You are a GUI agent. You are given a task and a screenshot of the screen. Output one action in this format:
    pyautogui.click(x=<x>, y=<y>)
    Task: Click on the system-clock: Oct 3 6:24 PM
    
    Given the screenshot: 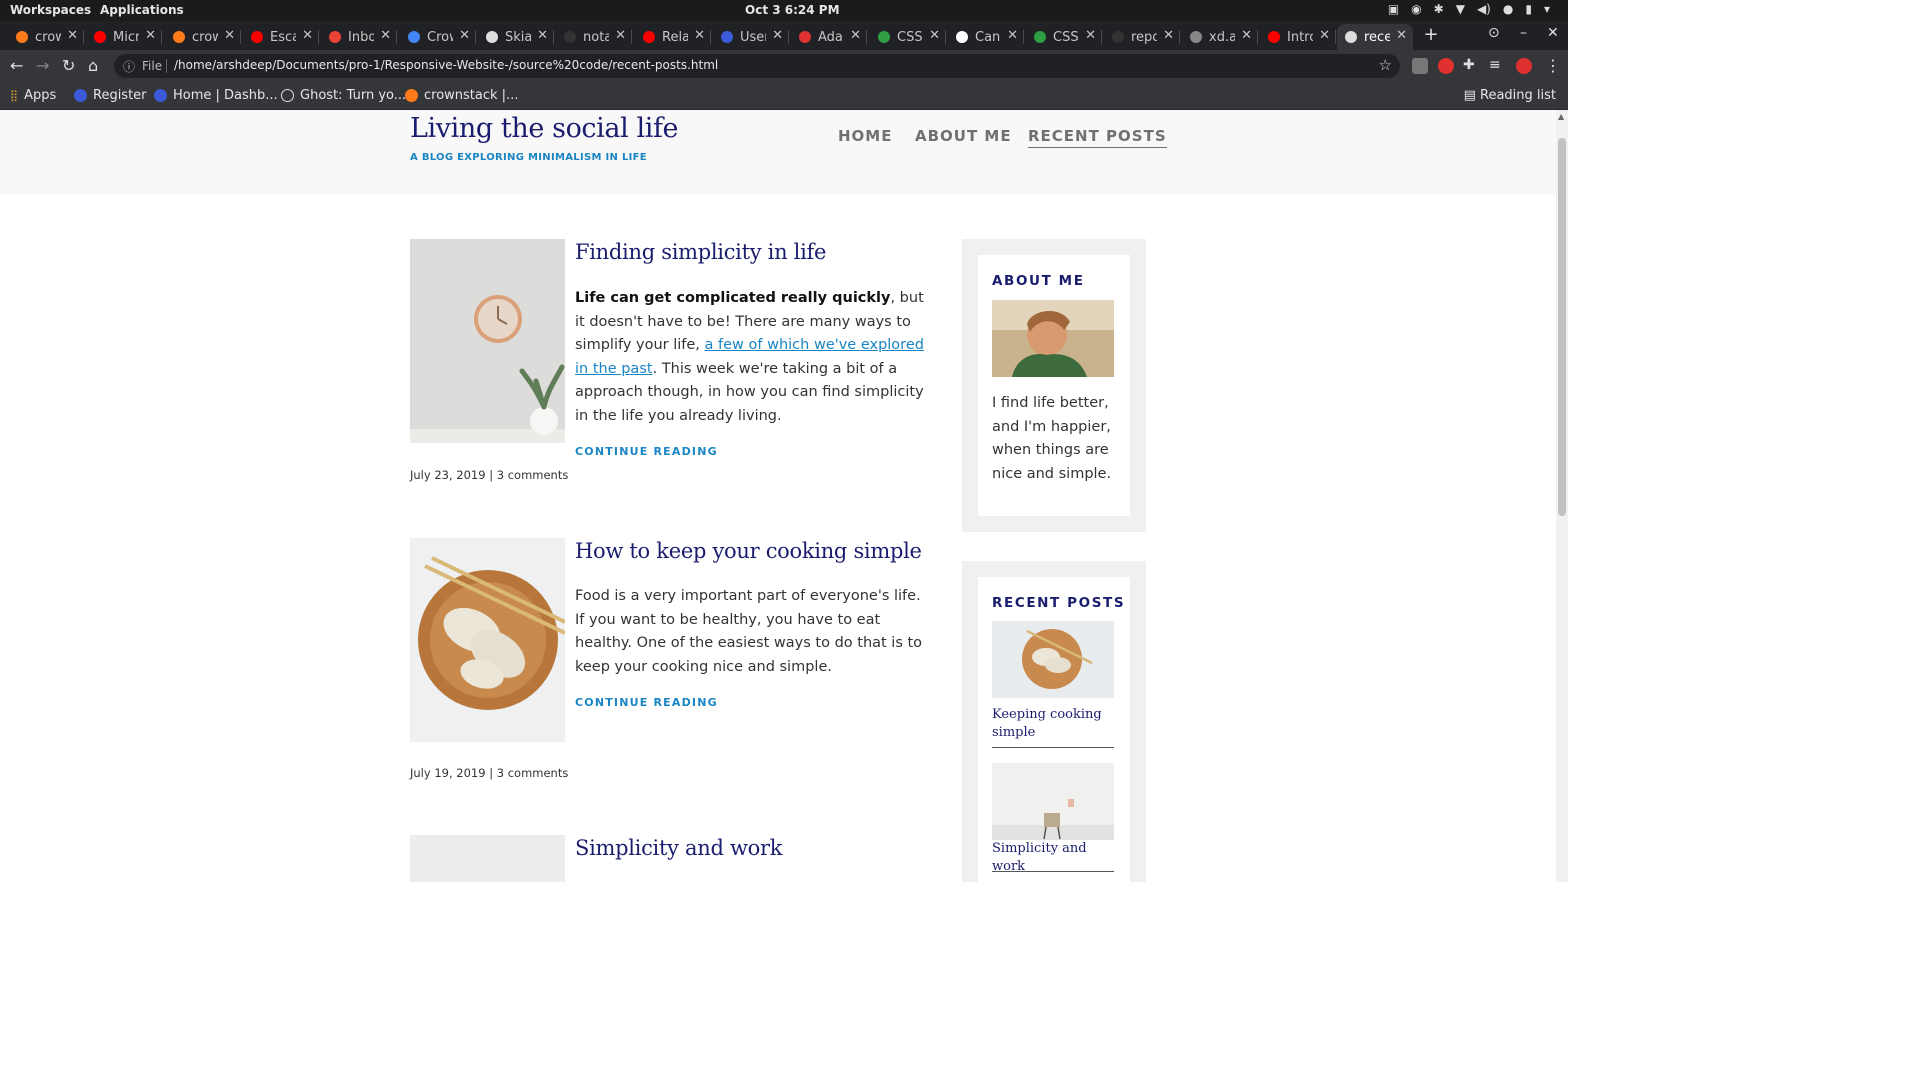 What is the action you would take?
    pyautogui.click(x=792, y=10)
    